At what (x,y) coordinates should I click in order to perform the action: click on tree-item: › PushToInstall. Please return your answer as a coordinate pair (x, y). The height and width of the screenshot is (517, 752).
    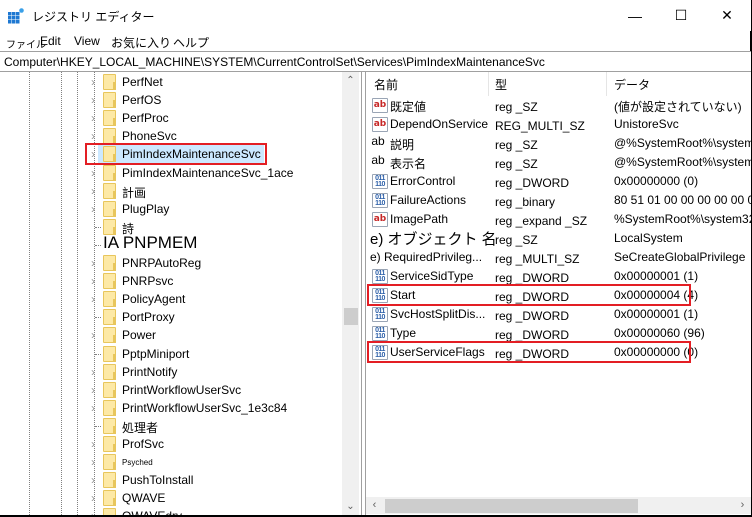
    Looking at the image, I should click on (170, 480).